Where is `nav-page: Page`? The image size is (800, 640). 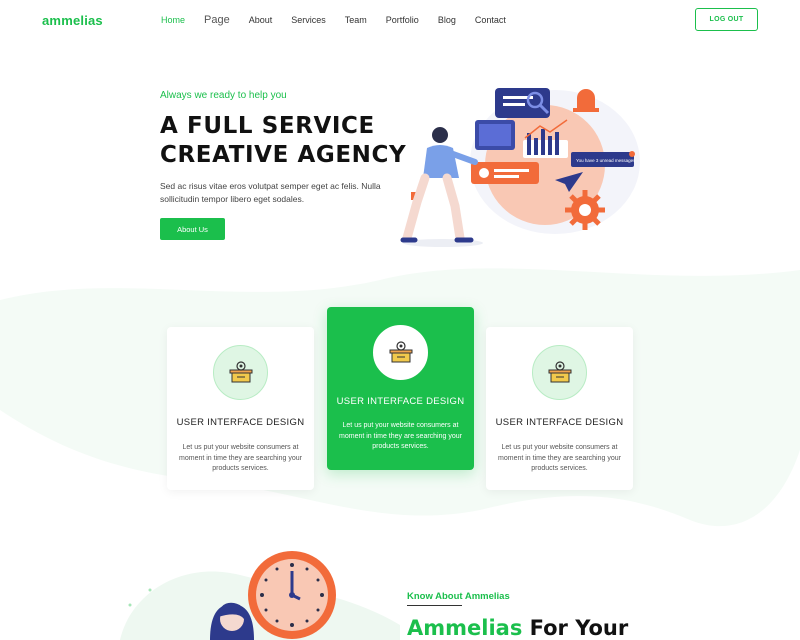
nav-page: Page is located at coordinates (217, 20).